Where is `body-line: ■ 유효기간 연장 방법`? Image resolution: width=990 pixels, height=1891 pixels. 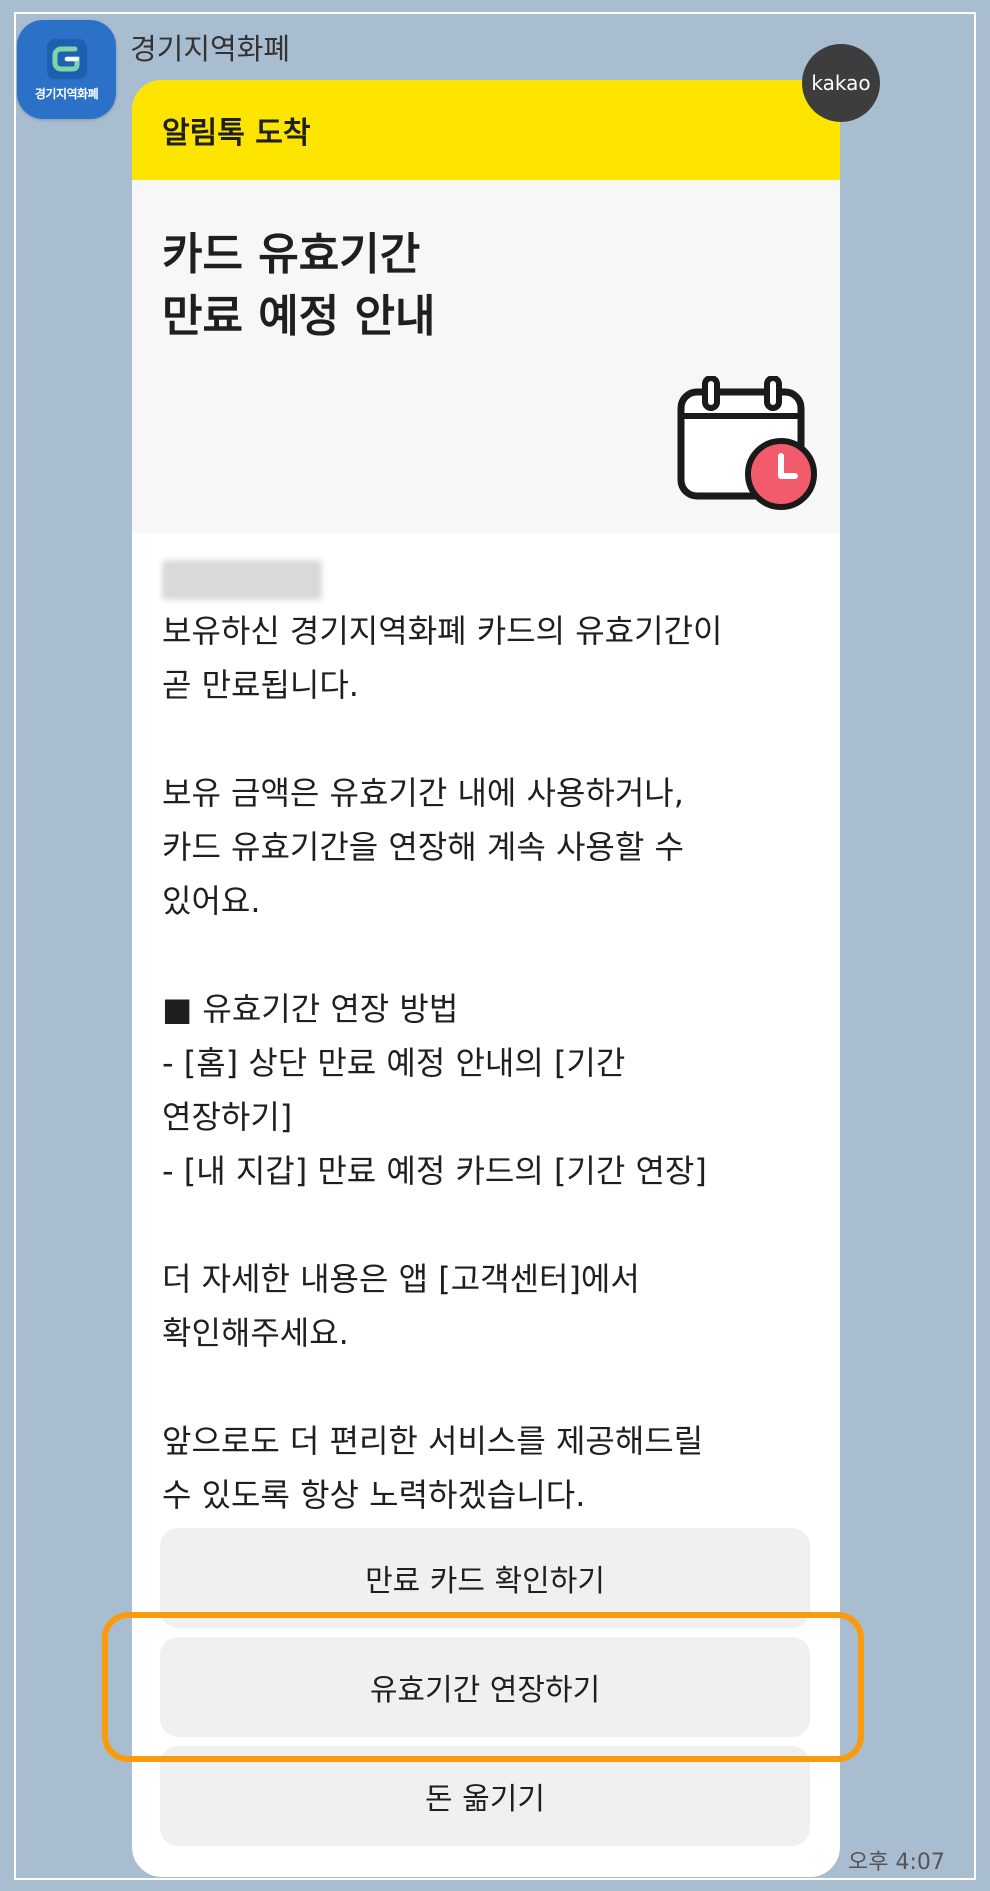 body-line: ■ 유효기간 연장 방법 is located at coordinates (310, 1009).